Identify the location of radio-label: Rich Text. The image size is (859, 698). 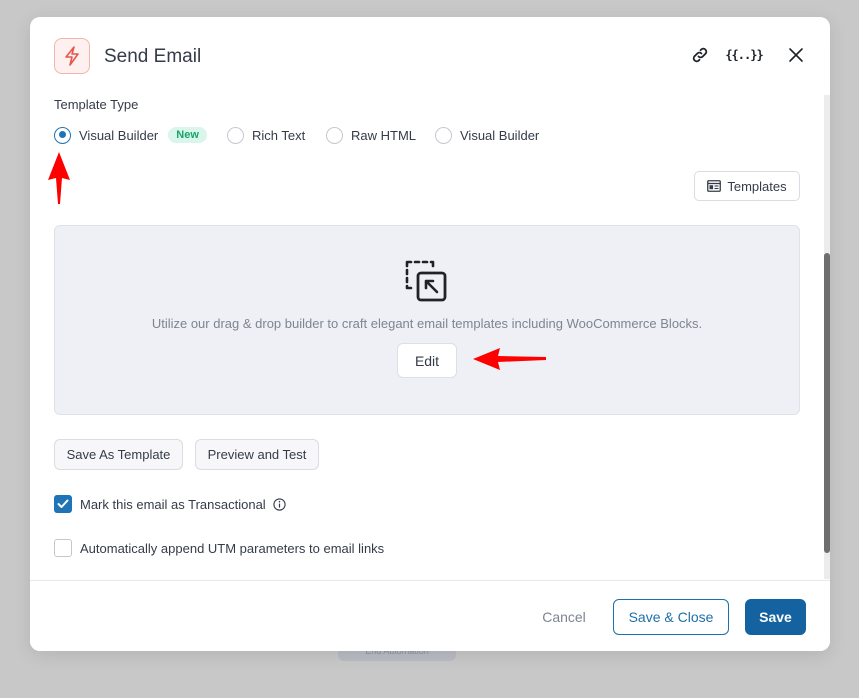
(279, 135).